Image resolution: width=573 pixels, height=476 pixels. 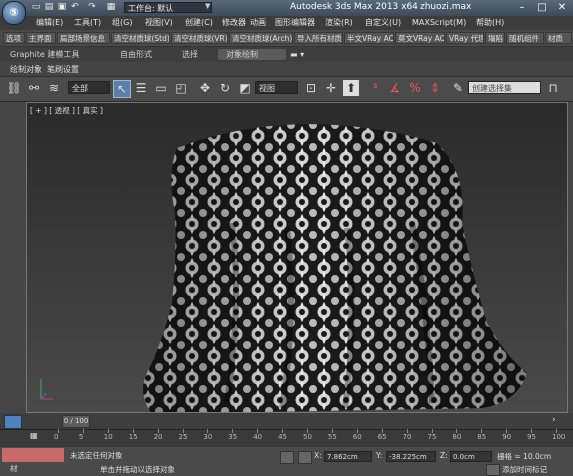 I want to click on save-file-icon: ▣, so click(x=62, y=7).